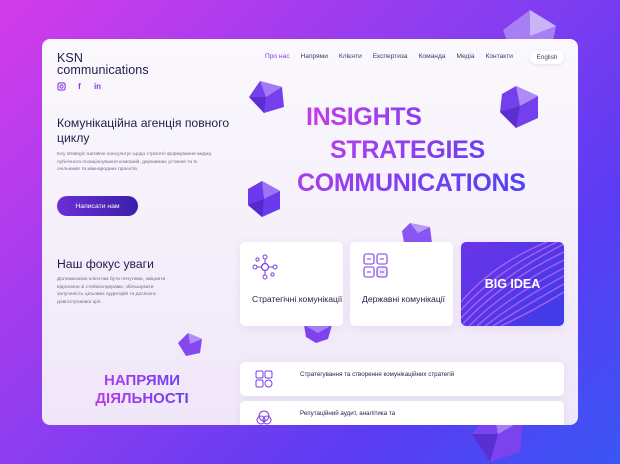 This screenshot has width=620, height=464. Describe the element at coordinates (348, 413) in the screenshot. I see `direction-text: Репутаційний аудит, аналітика та` at that location.